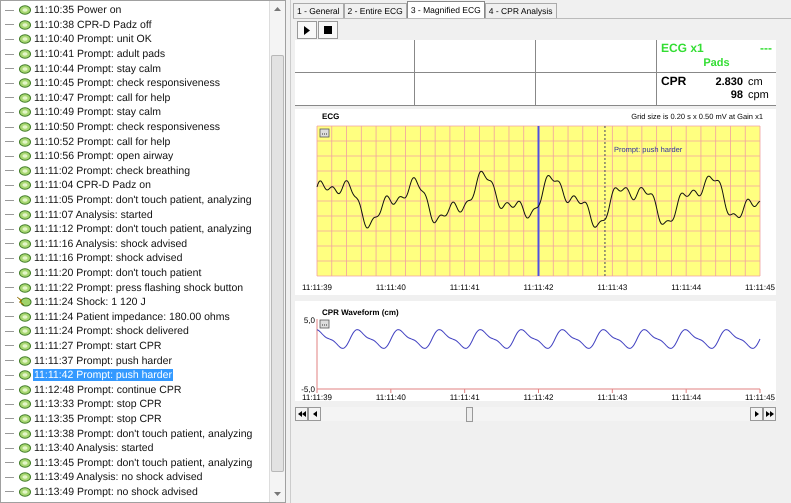  What do you see at coordinates (277, 263) in the screenshot?
I see `scrollbar-thumb` at bounding box center [277, 263].